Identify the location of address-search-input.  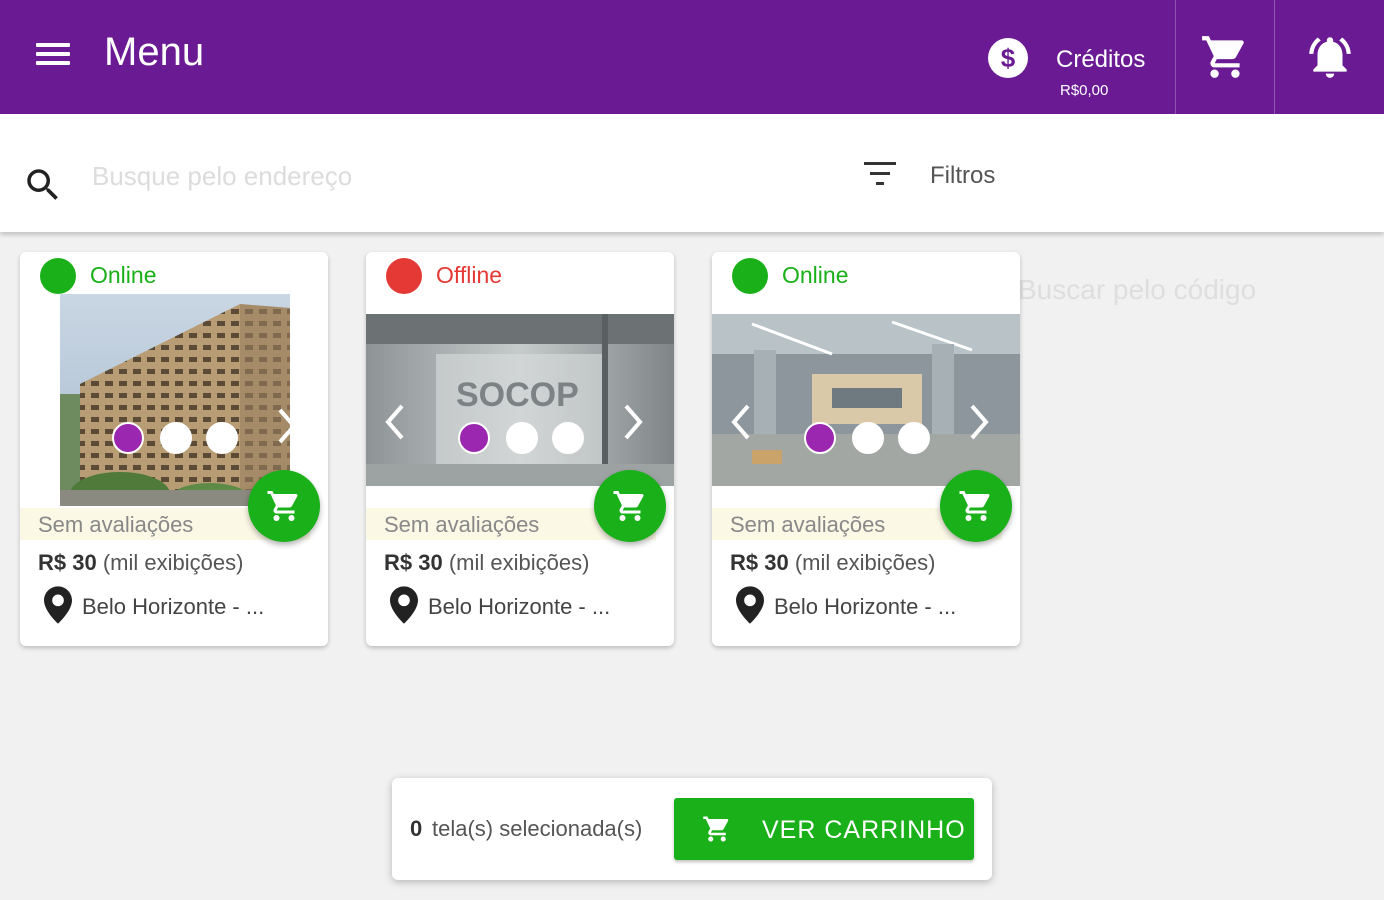
(442, 176).